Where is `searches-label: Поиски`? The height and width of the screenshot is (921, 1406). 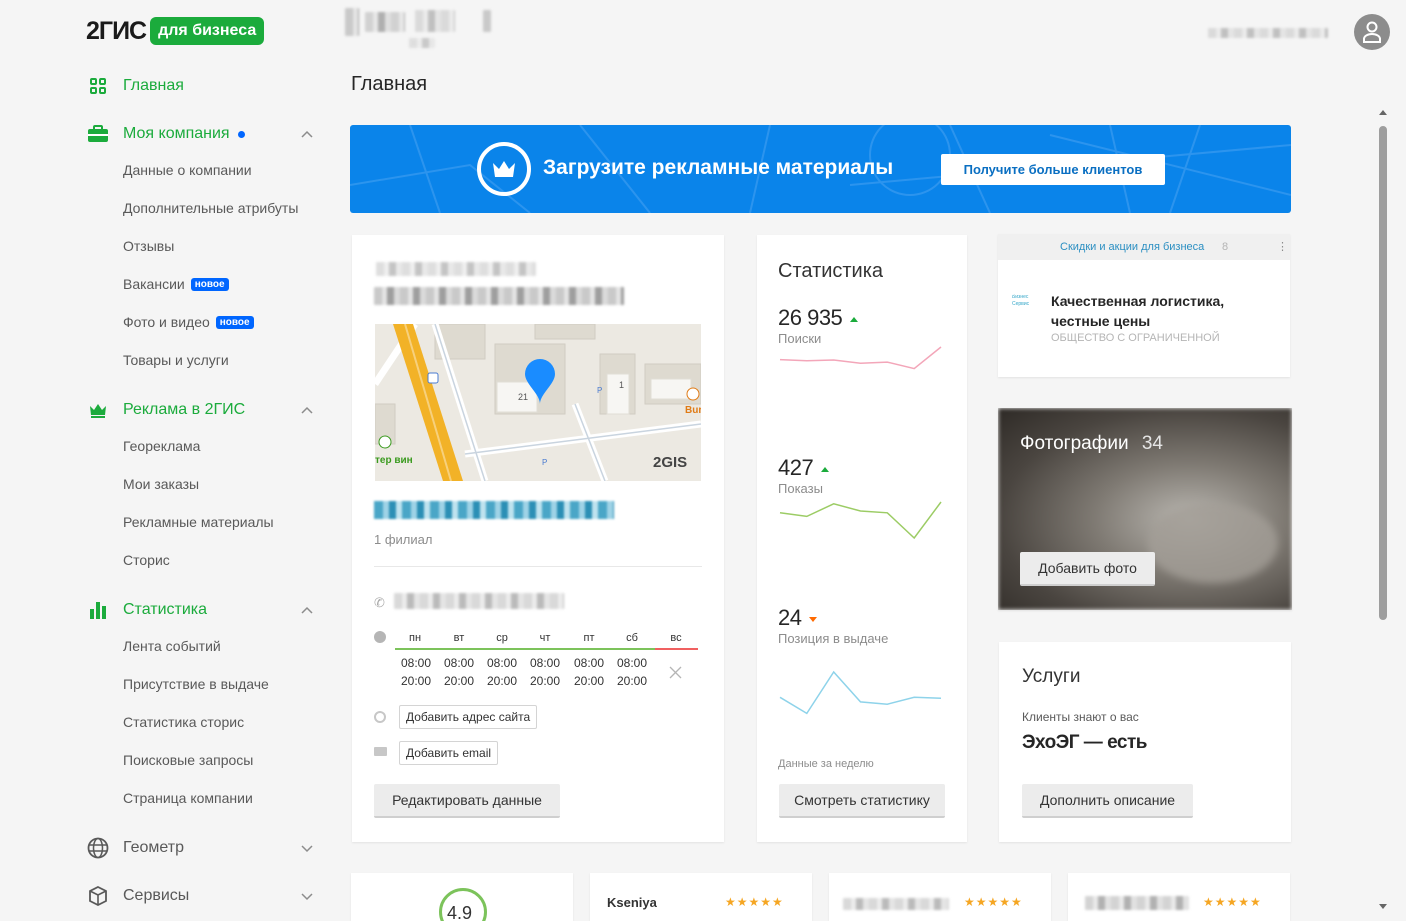
searches-label: Поиски is located at coordinates (800, 338).